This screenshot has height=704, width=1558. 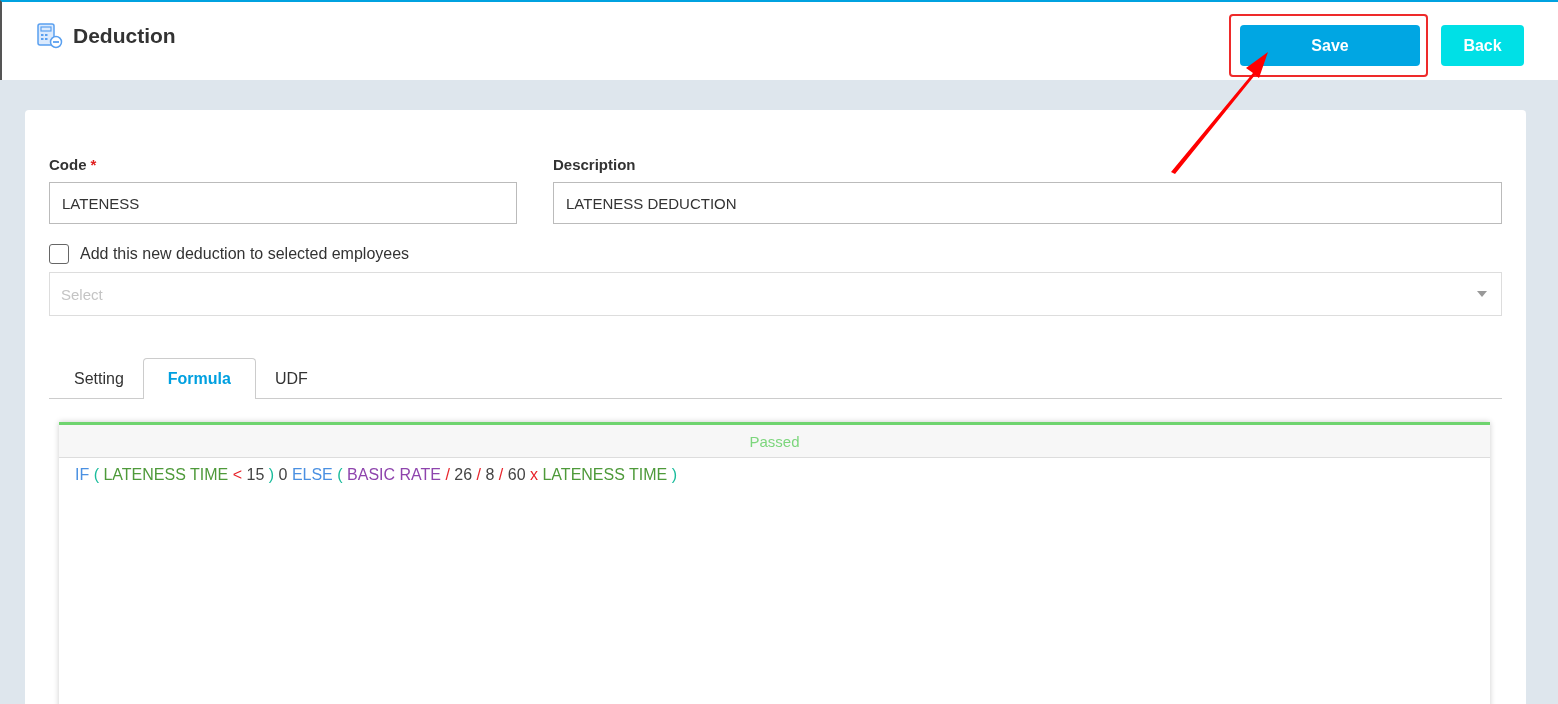 I want to click on description-input: LATENESS DEDUCTION, so click(x=1027, y=203).